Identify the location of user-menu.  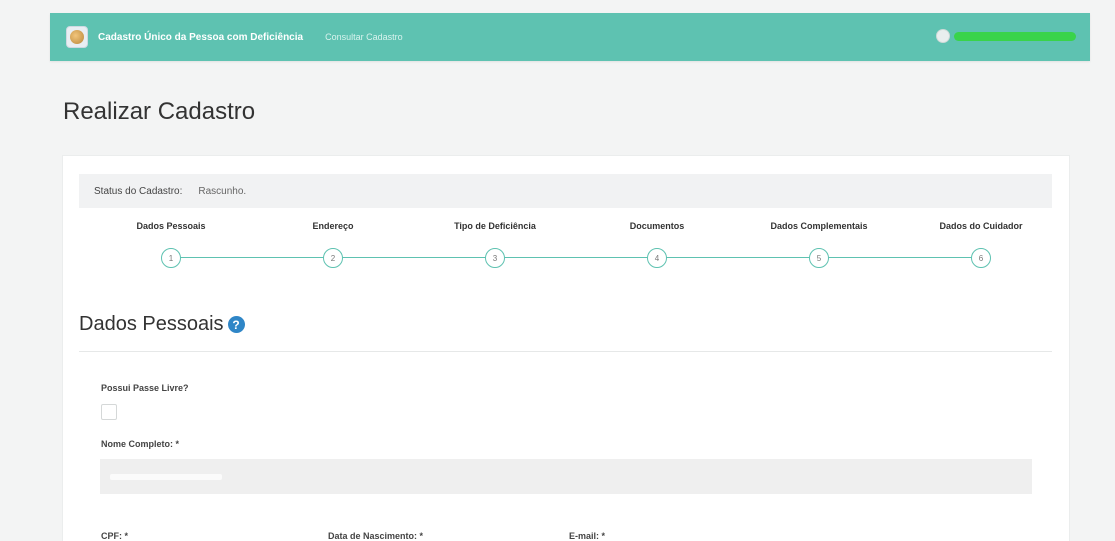
(1006, 36).